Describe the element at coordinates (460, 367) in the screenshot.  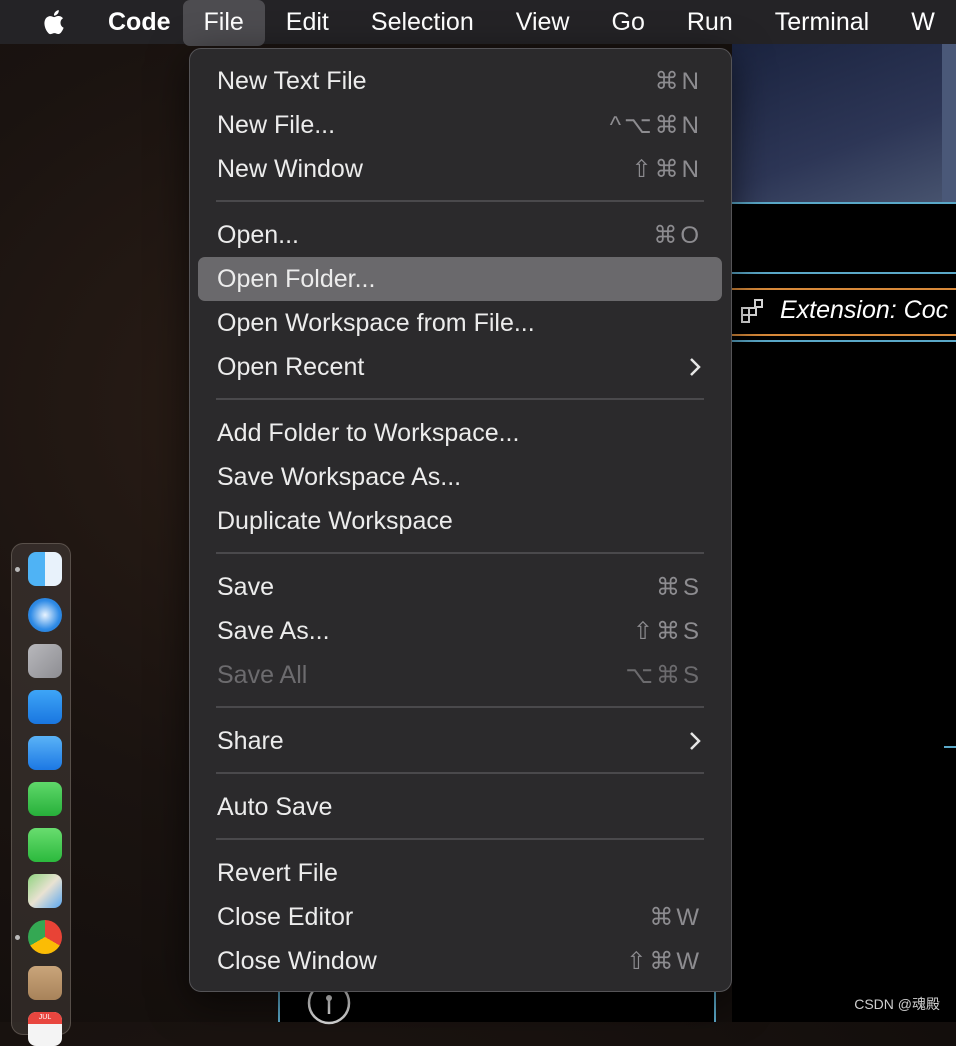
I see `menu-item-open-recent: Open Recent` at that location.